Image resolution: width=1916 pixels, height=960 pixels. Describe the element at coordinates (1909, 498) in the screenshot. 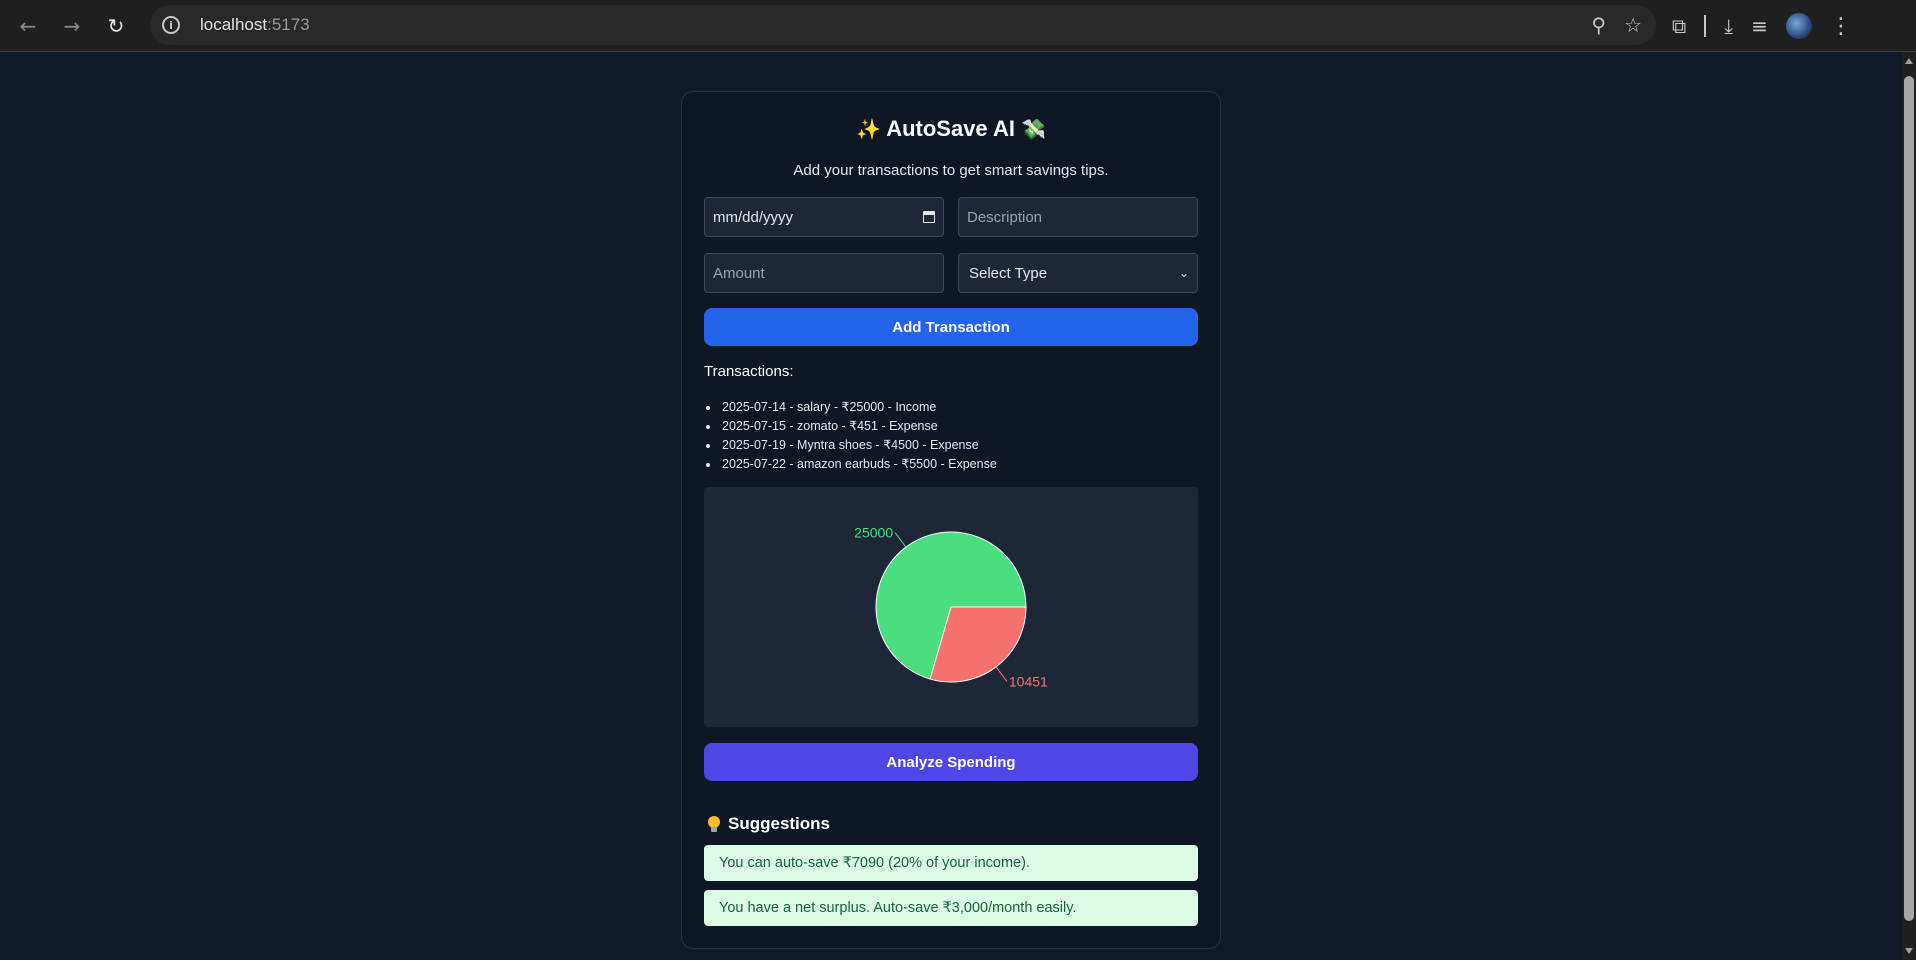

I see `scroll-thumb` at that location.